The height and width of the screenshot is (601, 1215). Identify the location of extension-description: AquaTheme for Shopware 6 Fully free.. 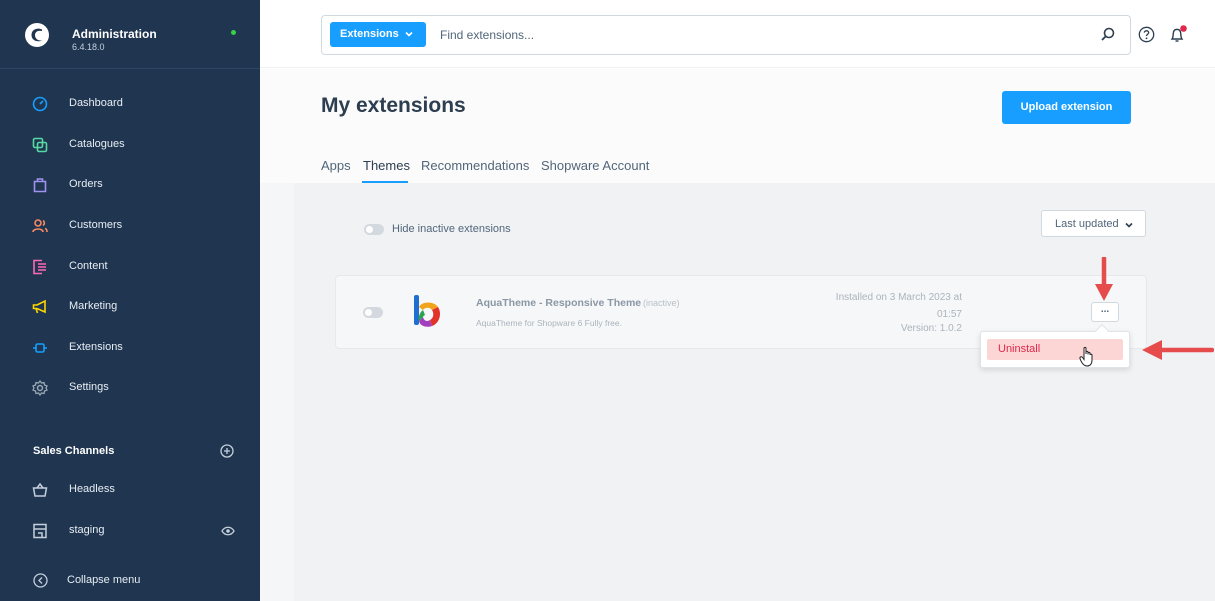
(549, 323).